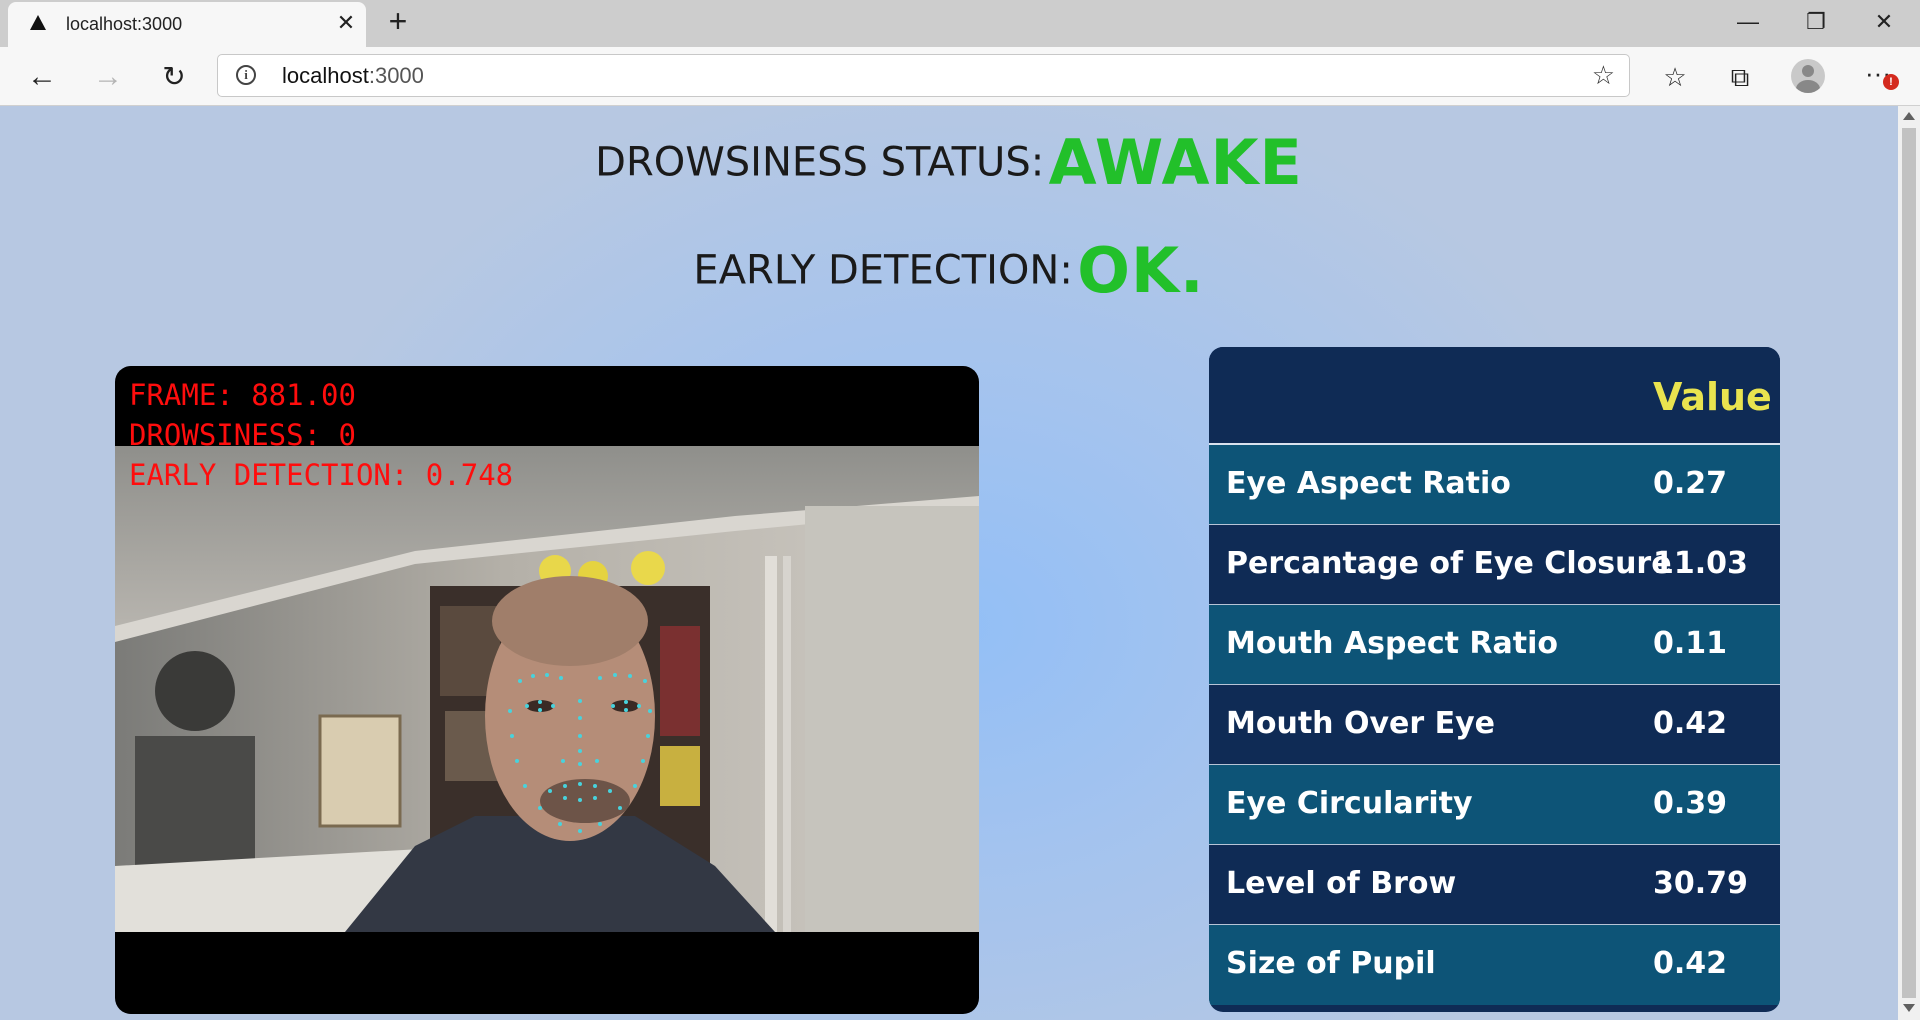 This screenshot has height=1020, width=1920. What do you see at coordinates (1675, 77) in the screenshot?
I see `favorites-icon: ☆` at bounding box center [1675, 77].